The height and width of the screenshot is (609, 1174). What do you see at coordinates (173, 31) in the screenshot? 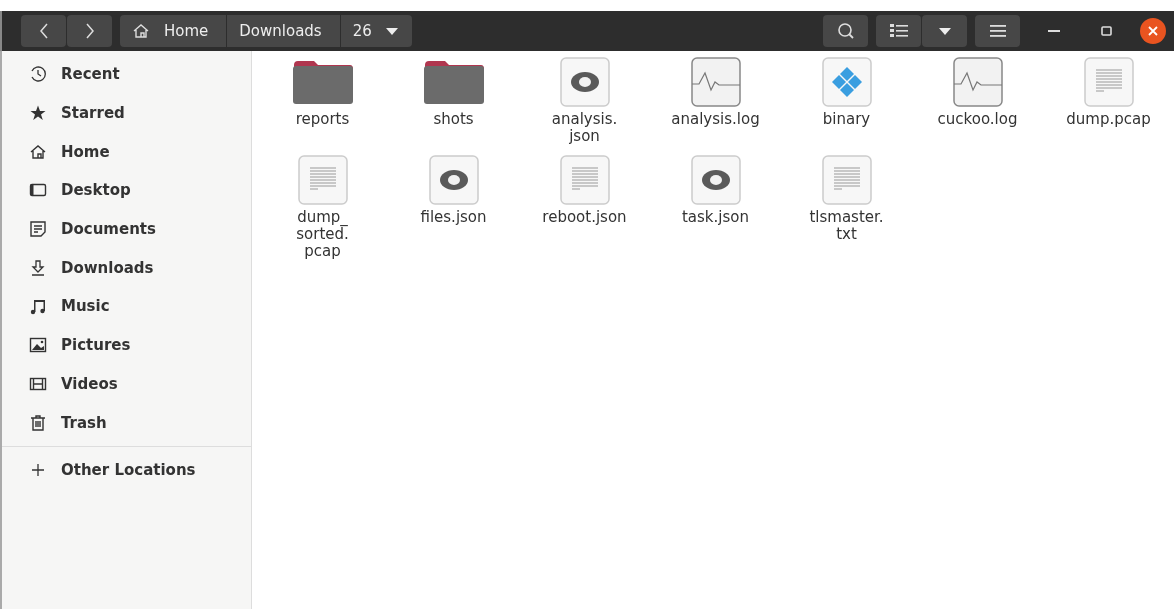
I see `path-button: Home` at bounding box center [173, 31].